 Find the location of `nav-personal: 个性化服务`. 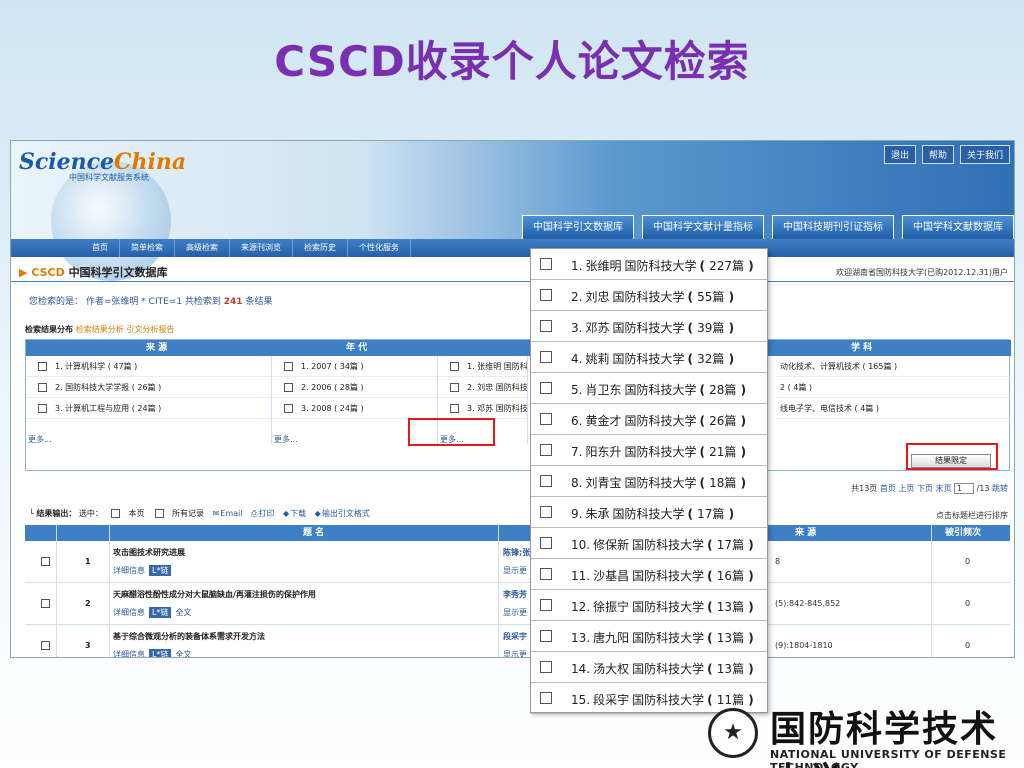

nav-personal: 个性化服务 is located at coordinates (379, 248).